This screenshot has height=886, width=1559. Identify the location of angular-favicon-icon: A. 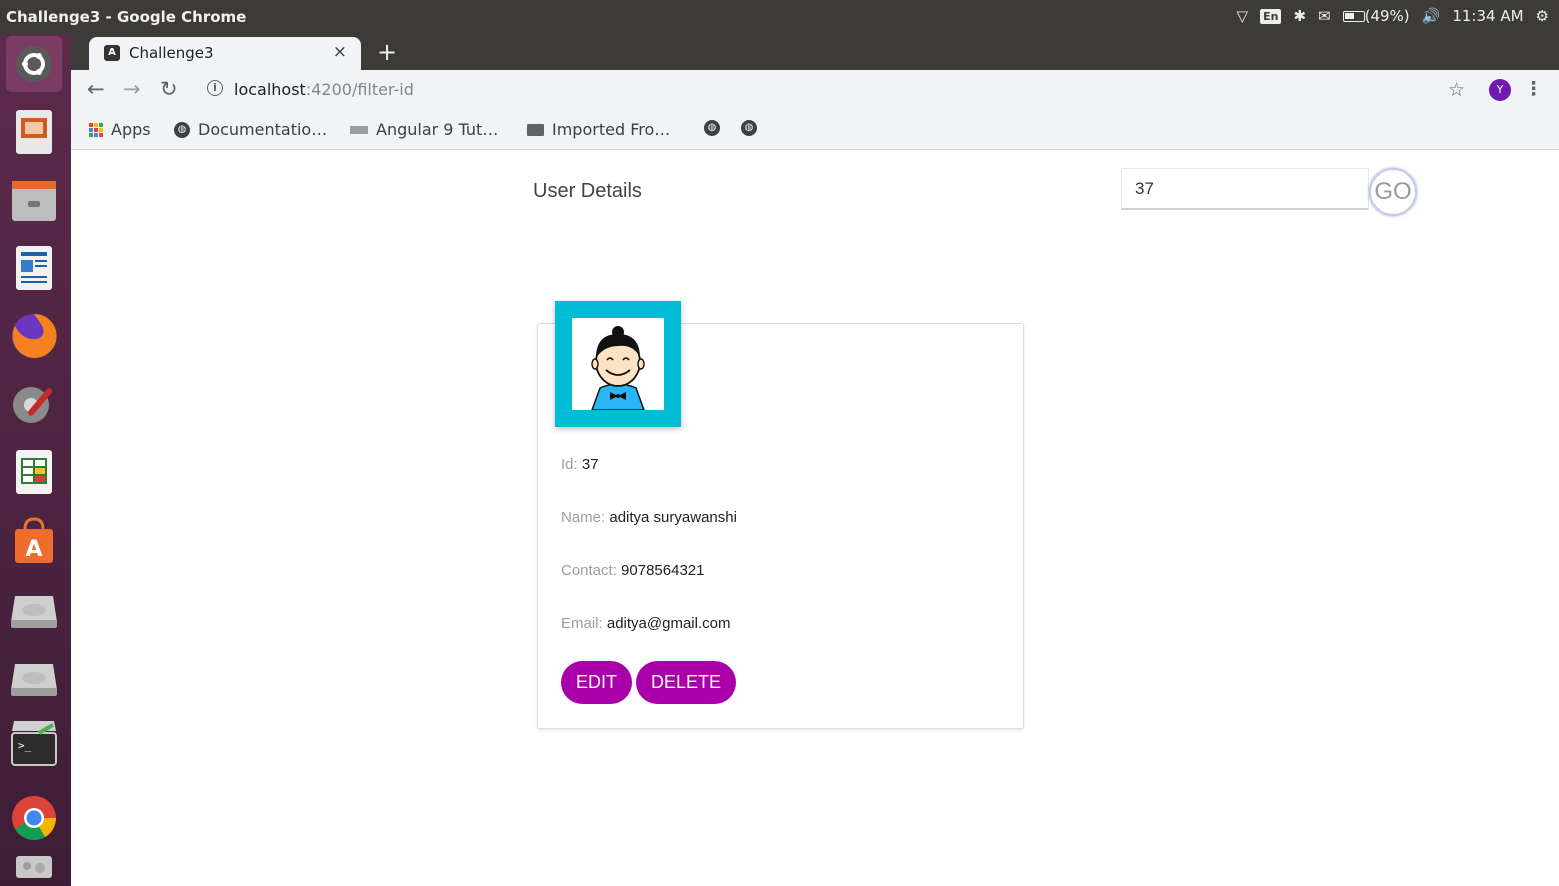
(112, 53).